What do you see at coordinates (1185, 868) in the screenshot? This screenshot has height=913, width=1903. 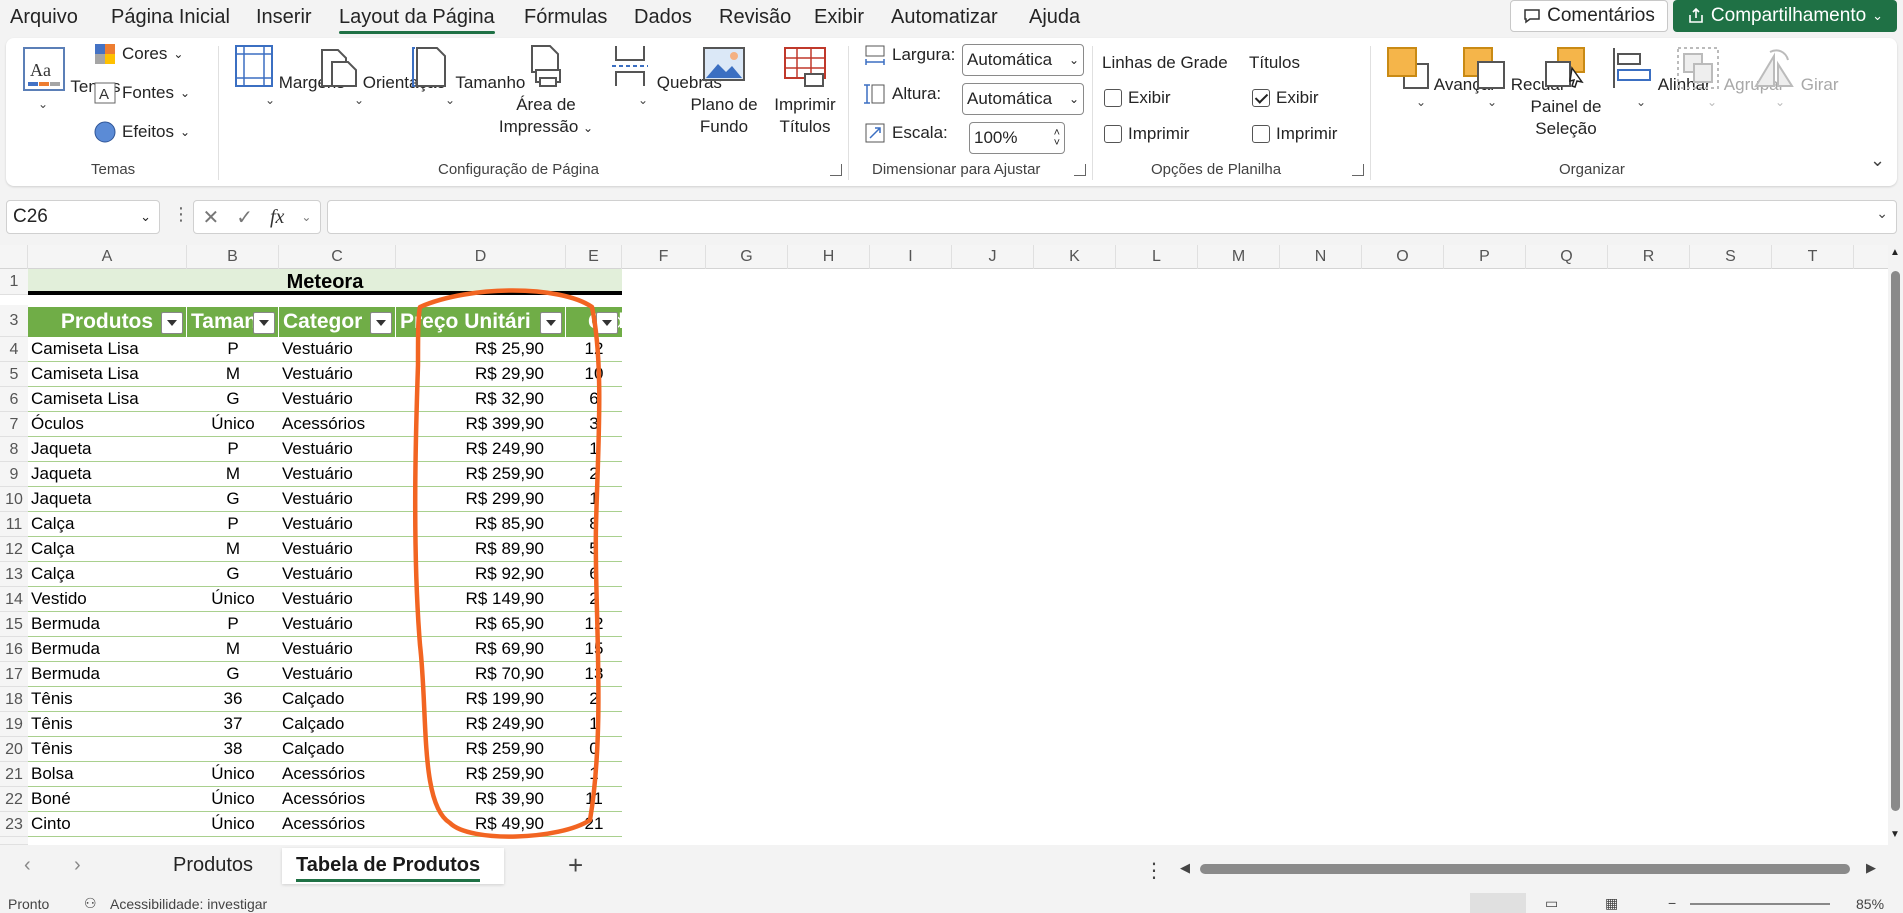 I see `scroll-left-arrow-icon: ◀` at bounding box center [1185, 868].